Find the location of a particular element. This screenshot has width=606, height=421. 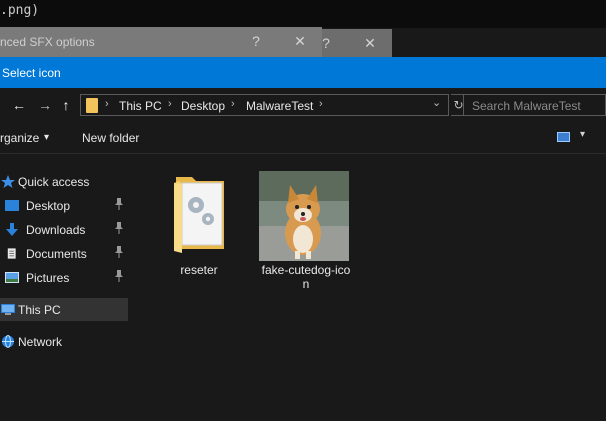

bg1-title: nced SFX options is located at coordinates (47, 42).